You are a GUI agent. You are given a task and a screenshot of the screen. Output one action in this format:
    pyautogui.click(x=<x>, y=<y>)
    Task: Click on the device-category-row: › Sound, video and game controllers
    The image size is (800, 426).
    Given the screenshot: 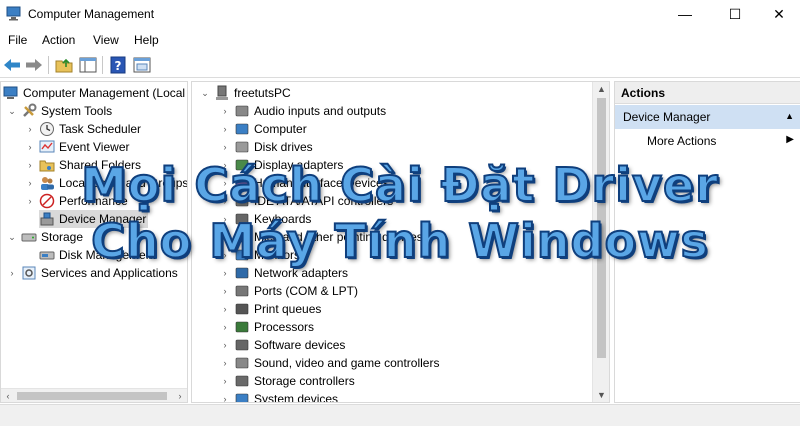 What is the action you would take?
    pyautogui.click(x=329, y=363)
    